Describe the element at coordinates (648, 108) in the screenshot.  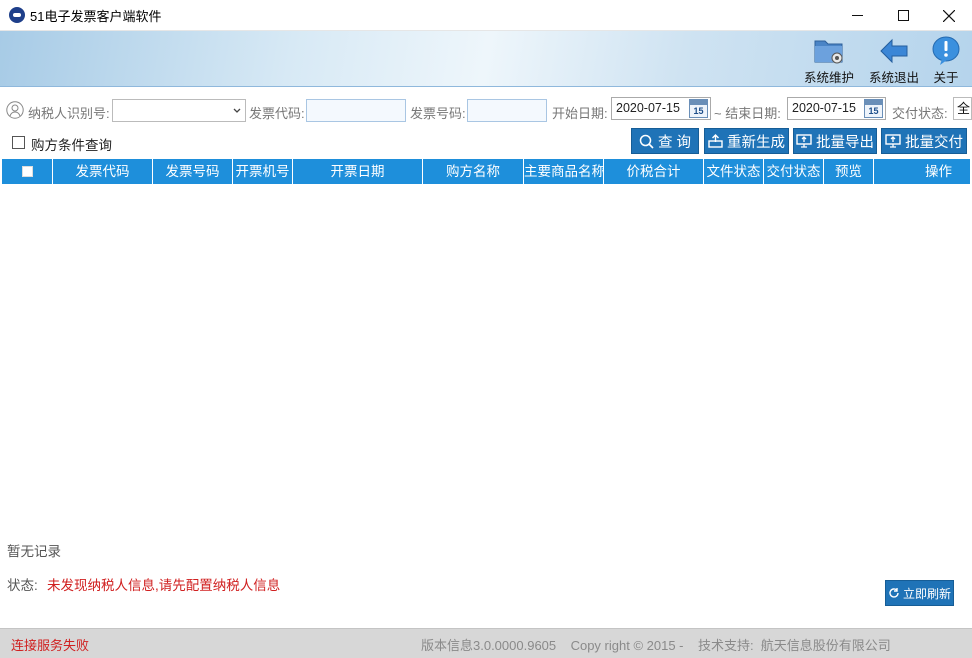
I see `start-date-value: 2020-07-15` at that location.